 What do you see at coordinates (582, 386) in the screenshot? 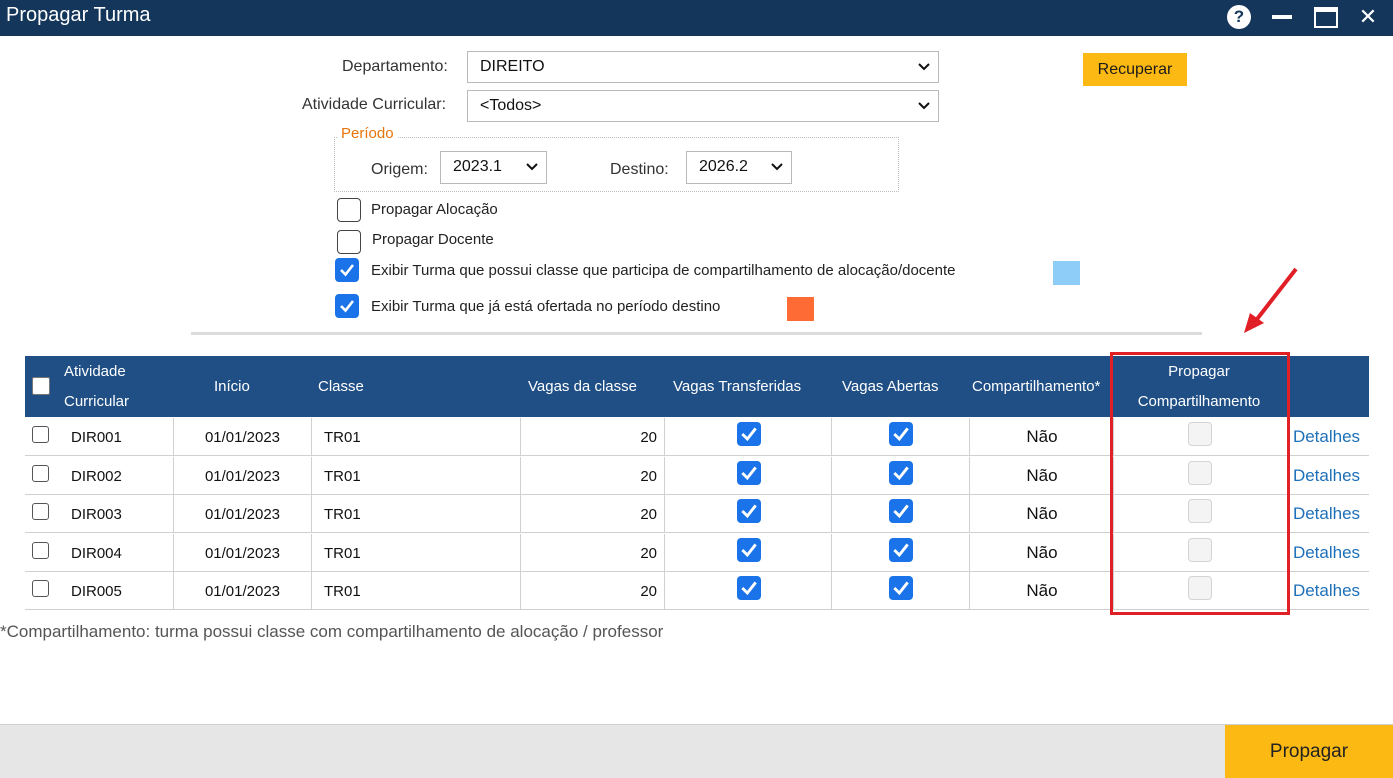
I see `header-vagas-classe: Vagas da classe` at bounding box center [582, 386].